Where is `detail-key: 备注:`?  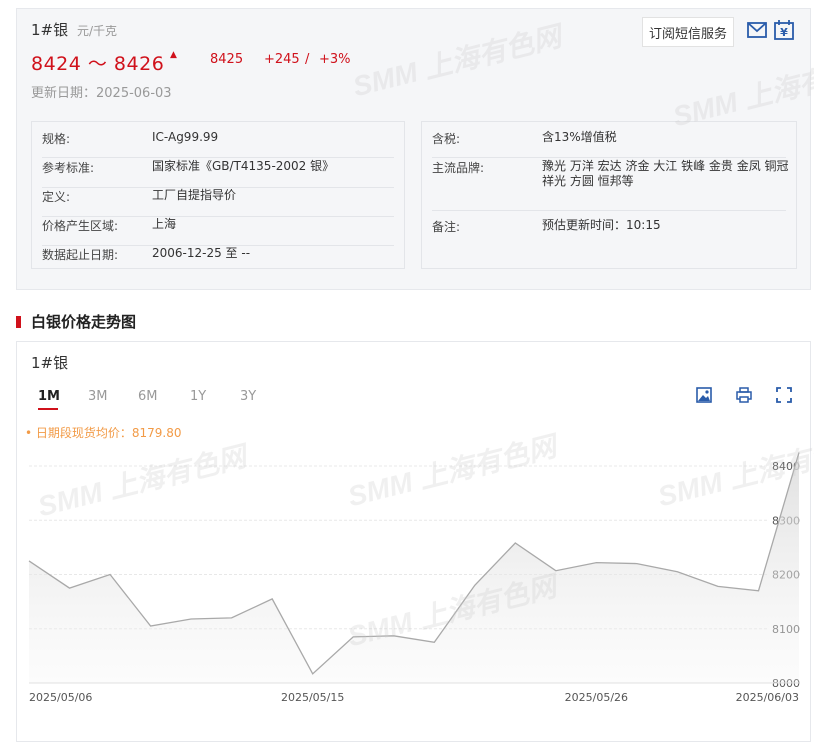 detail-key: 备注: is located at coordinates (446, 227).